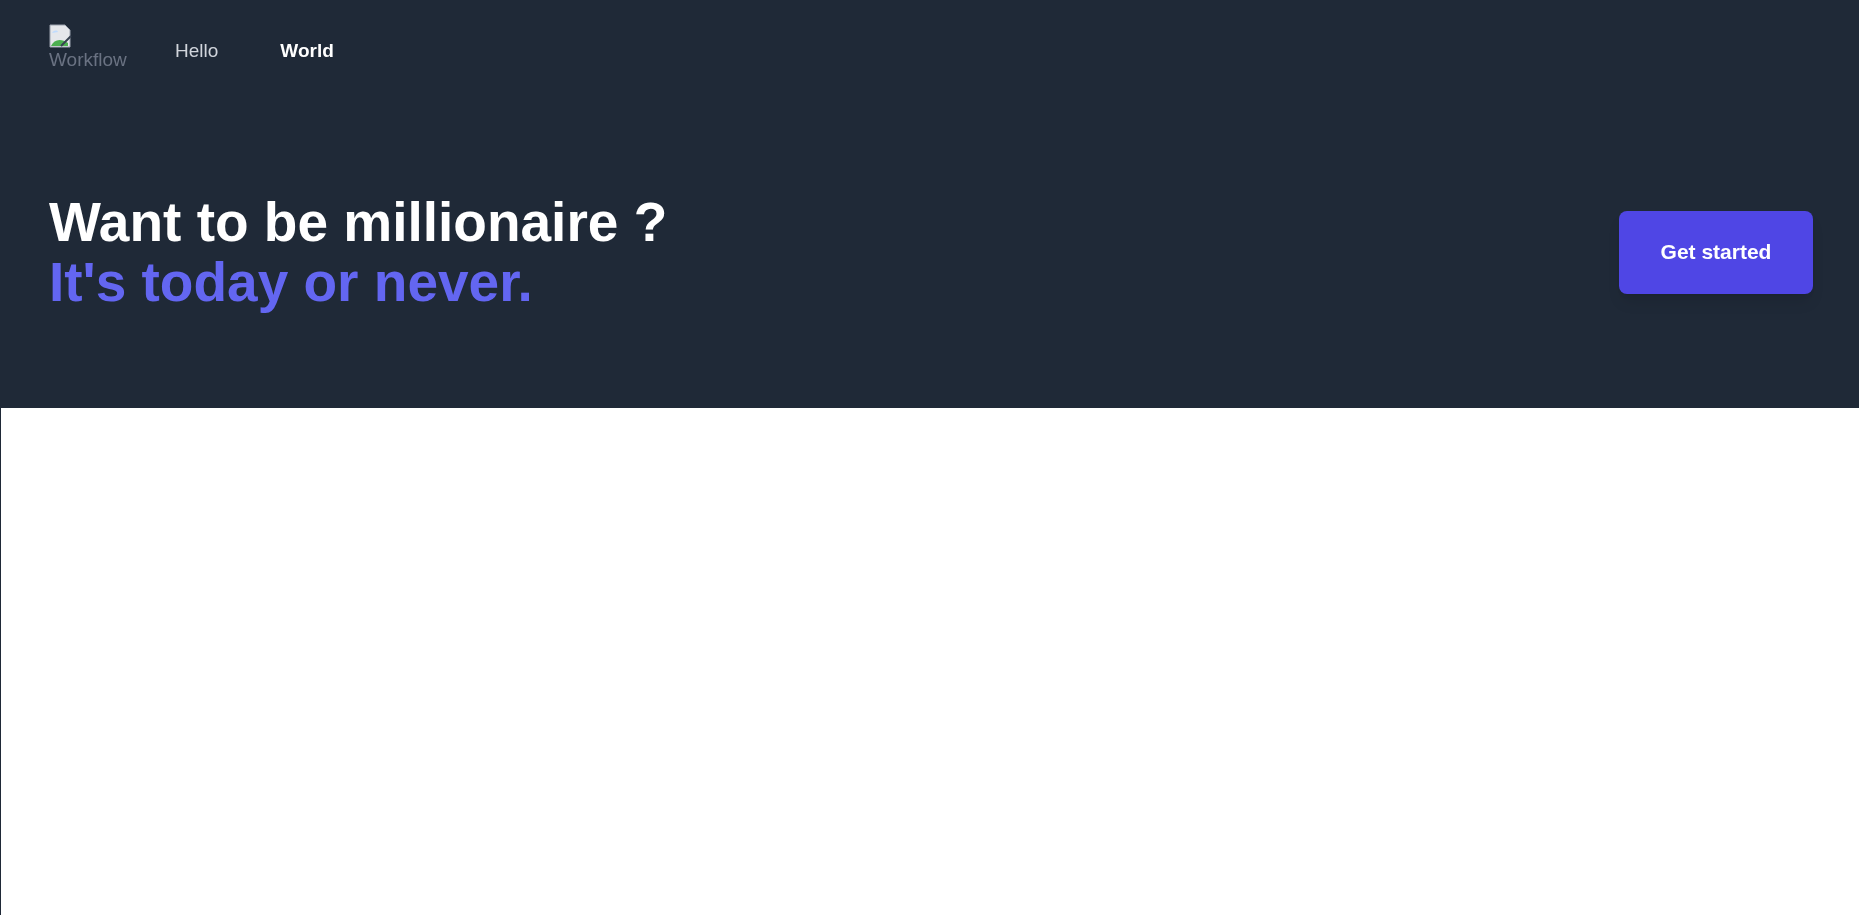 The image size is (1859, 915). What do you see at coordinates (358, 222) in the screenshot?
I see `hero-title: Want to be millionaire ?` at bounding box center [358, 222].